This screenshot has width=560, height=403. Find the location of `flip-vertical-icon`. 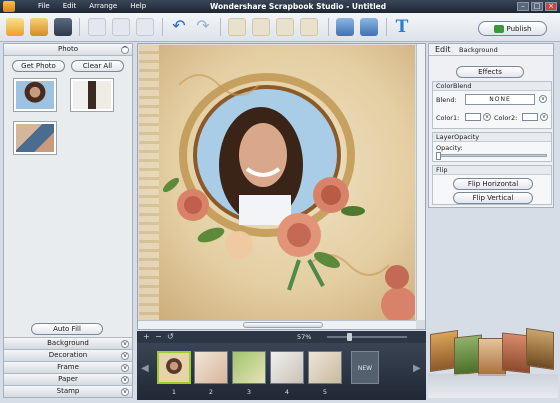

flip-vertical-icon is located at coordinates (369, 27).